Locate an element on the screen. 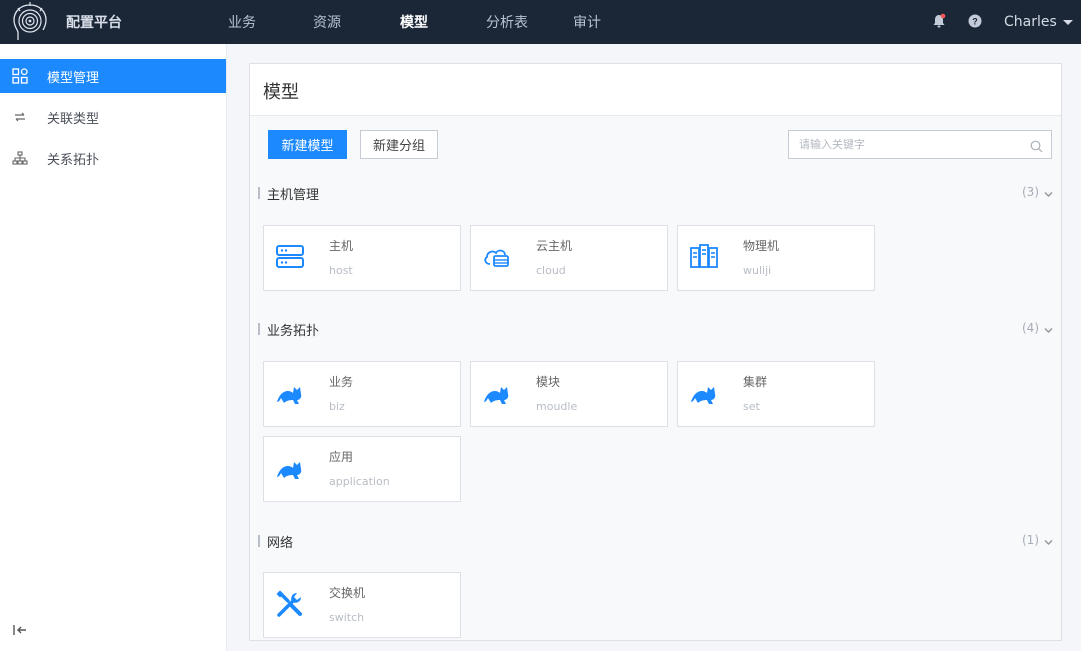 This screenshot has width=1081, height=651. model-id: moudle is located at coordinates (557, 406).